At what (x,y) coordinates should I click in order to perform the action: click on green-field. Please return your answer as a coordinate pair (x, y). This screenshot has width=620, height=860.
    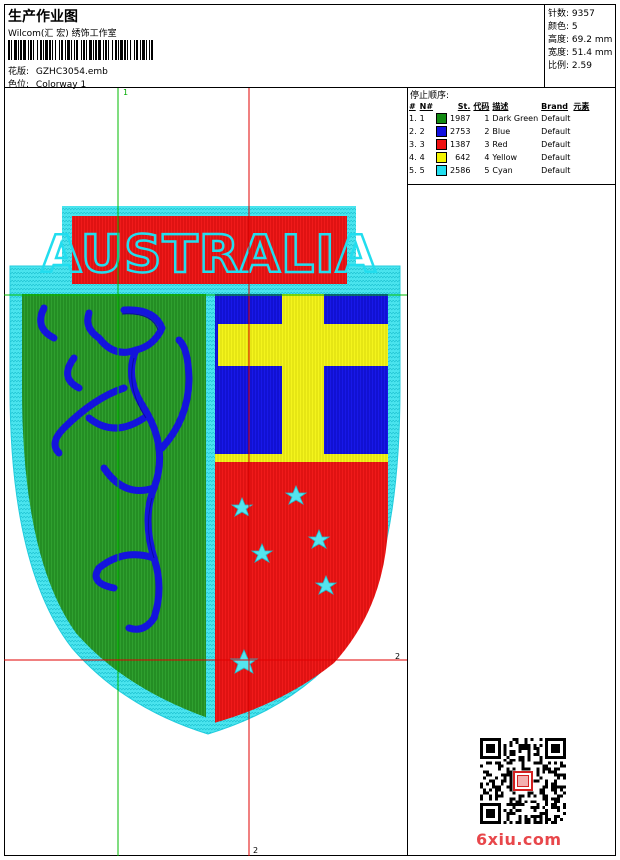
    Looking at the image, I should click on (115, 506).